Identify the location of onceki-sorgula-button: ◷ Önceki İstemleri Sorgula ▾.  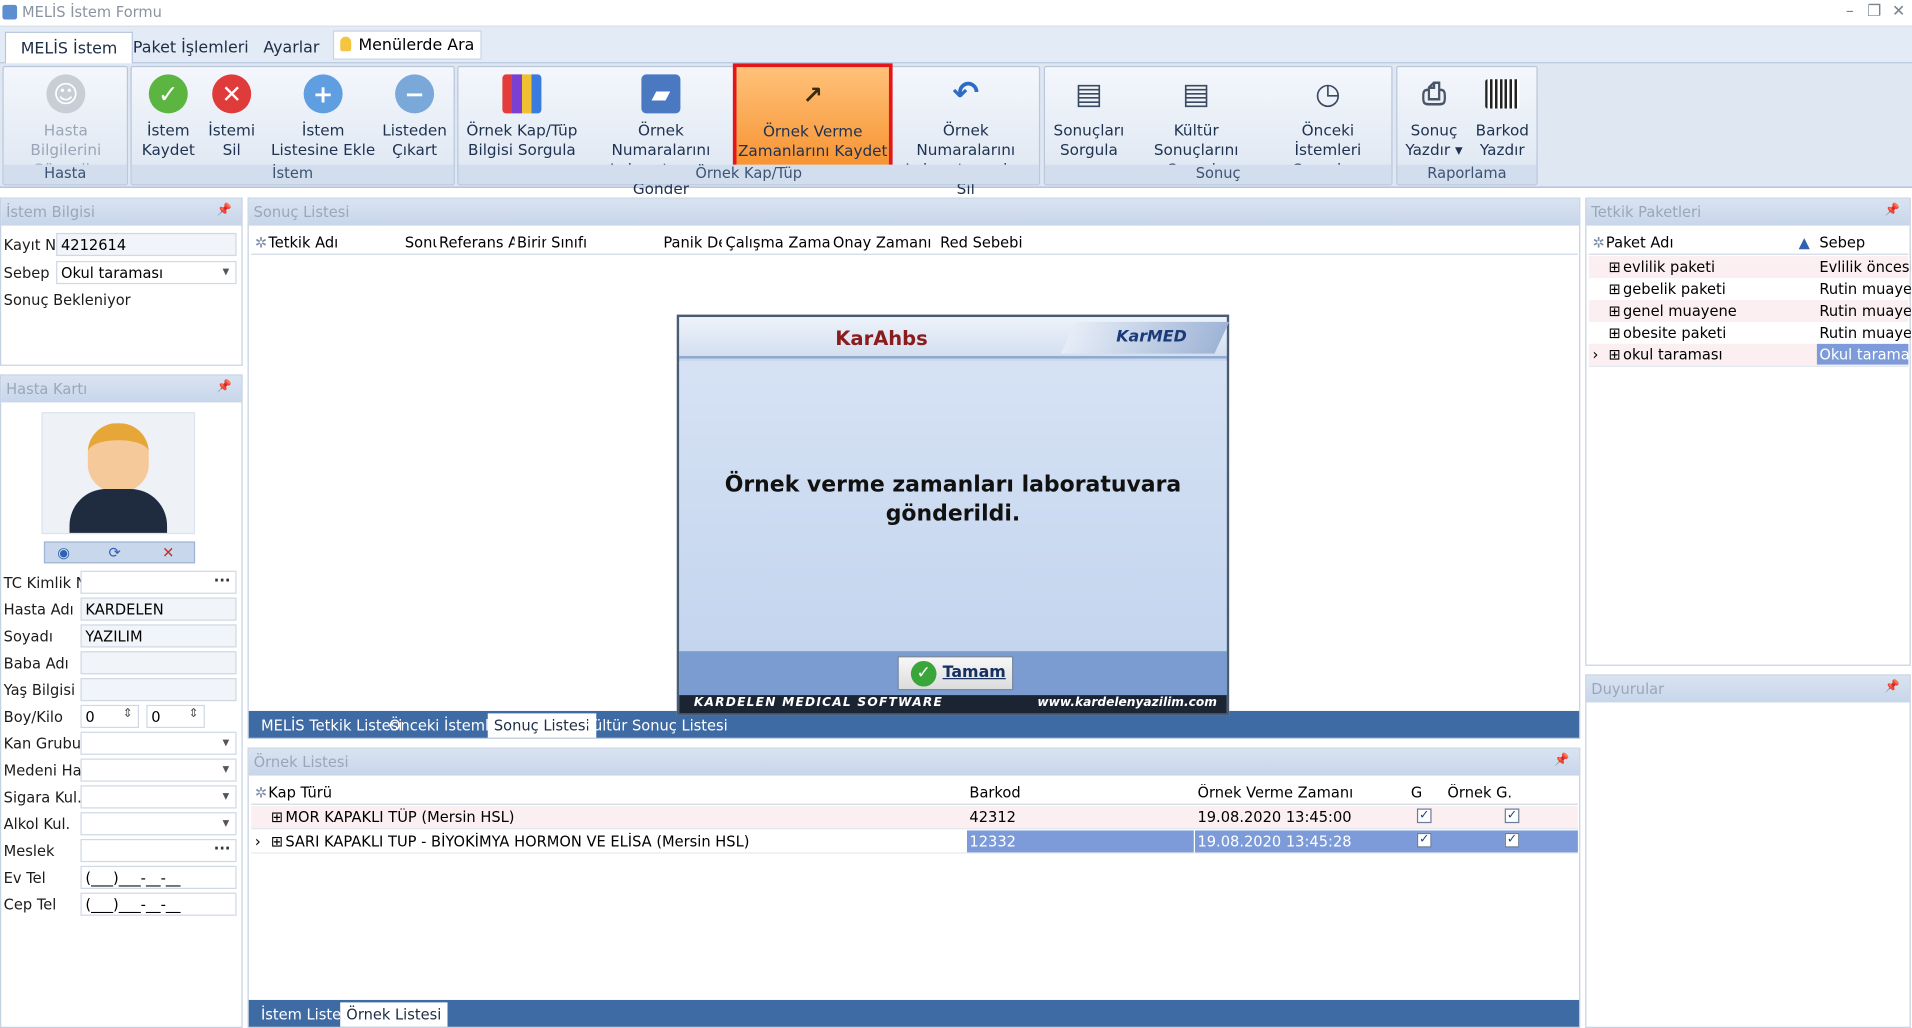
(1328, 124).